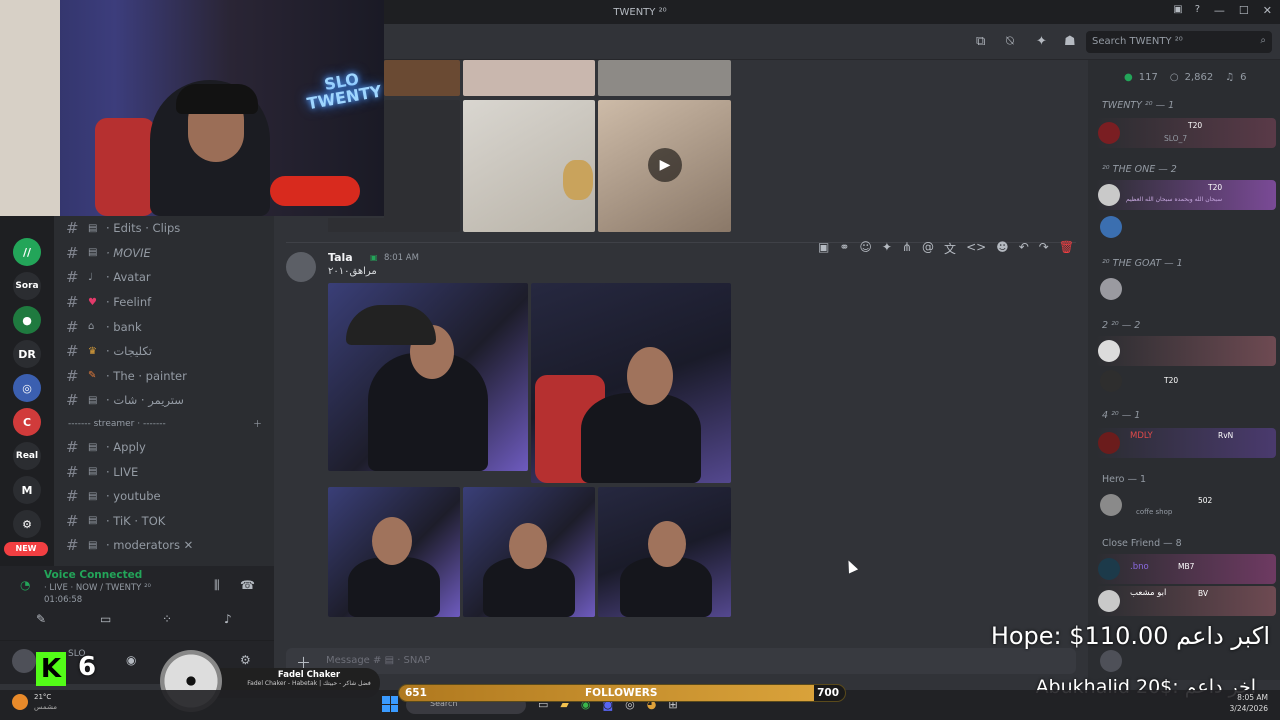 The width and height of the screenshot is (1280, 720). I want to click on threads-icon: ⧉, so click(980, 41).